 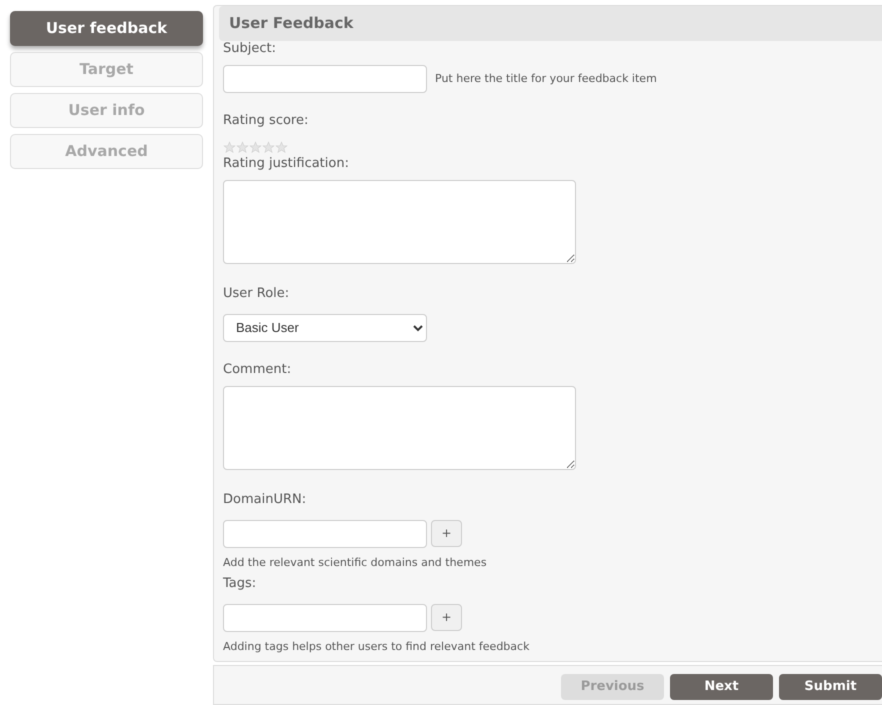 I want to click on nav-button: Submit, so click(x=830, y=687).